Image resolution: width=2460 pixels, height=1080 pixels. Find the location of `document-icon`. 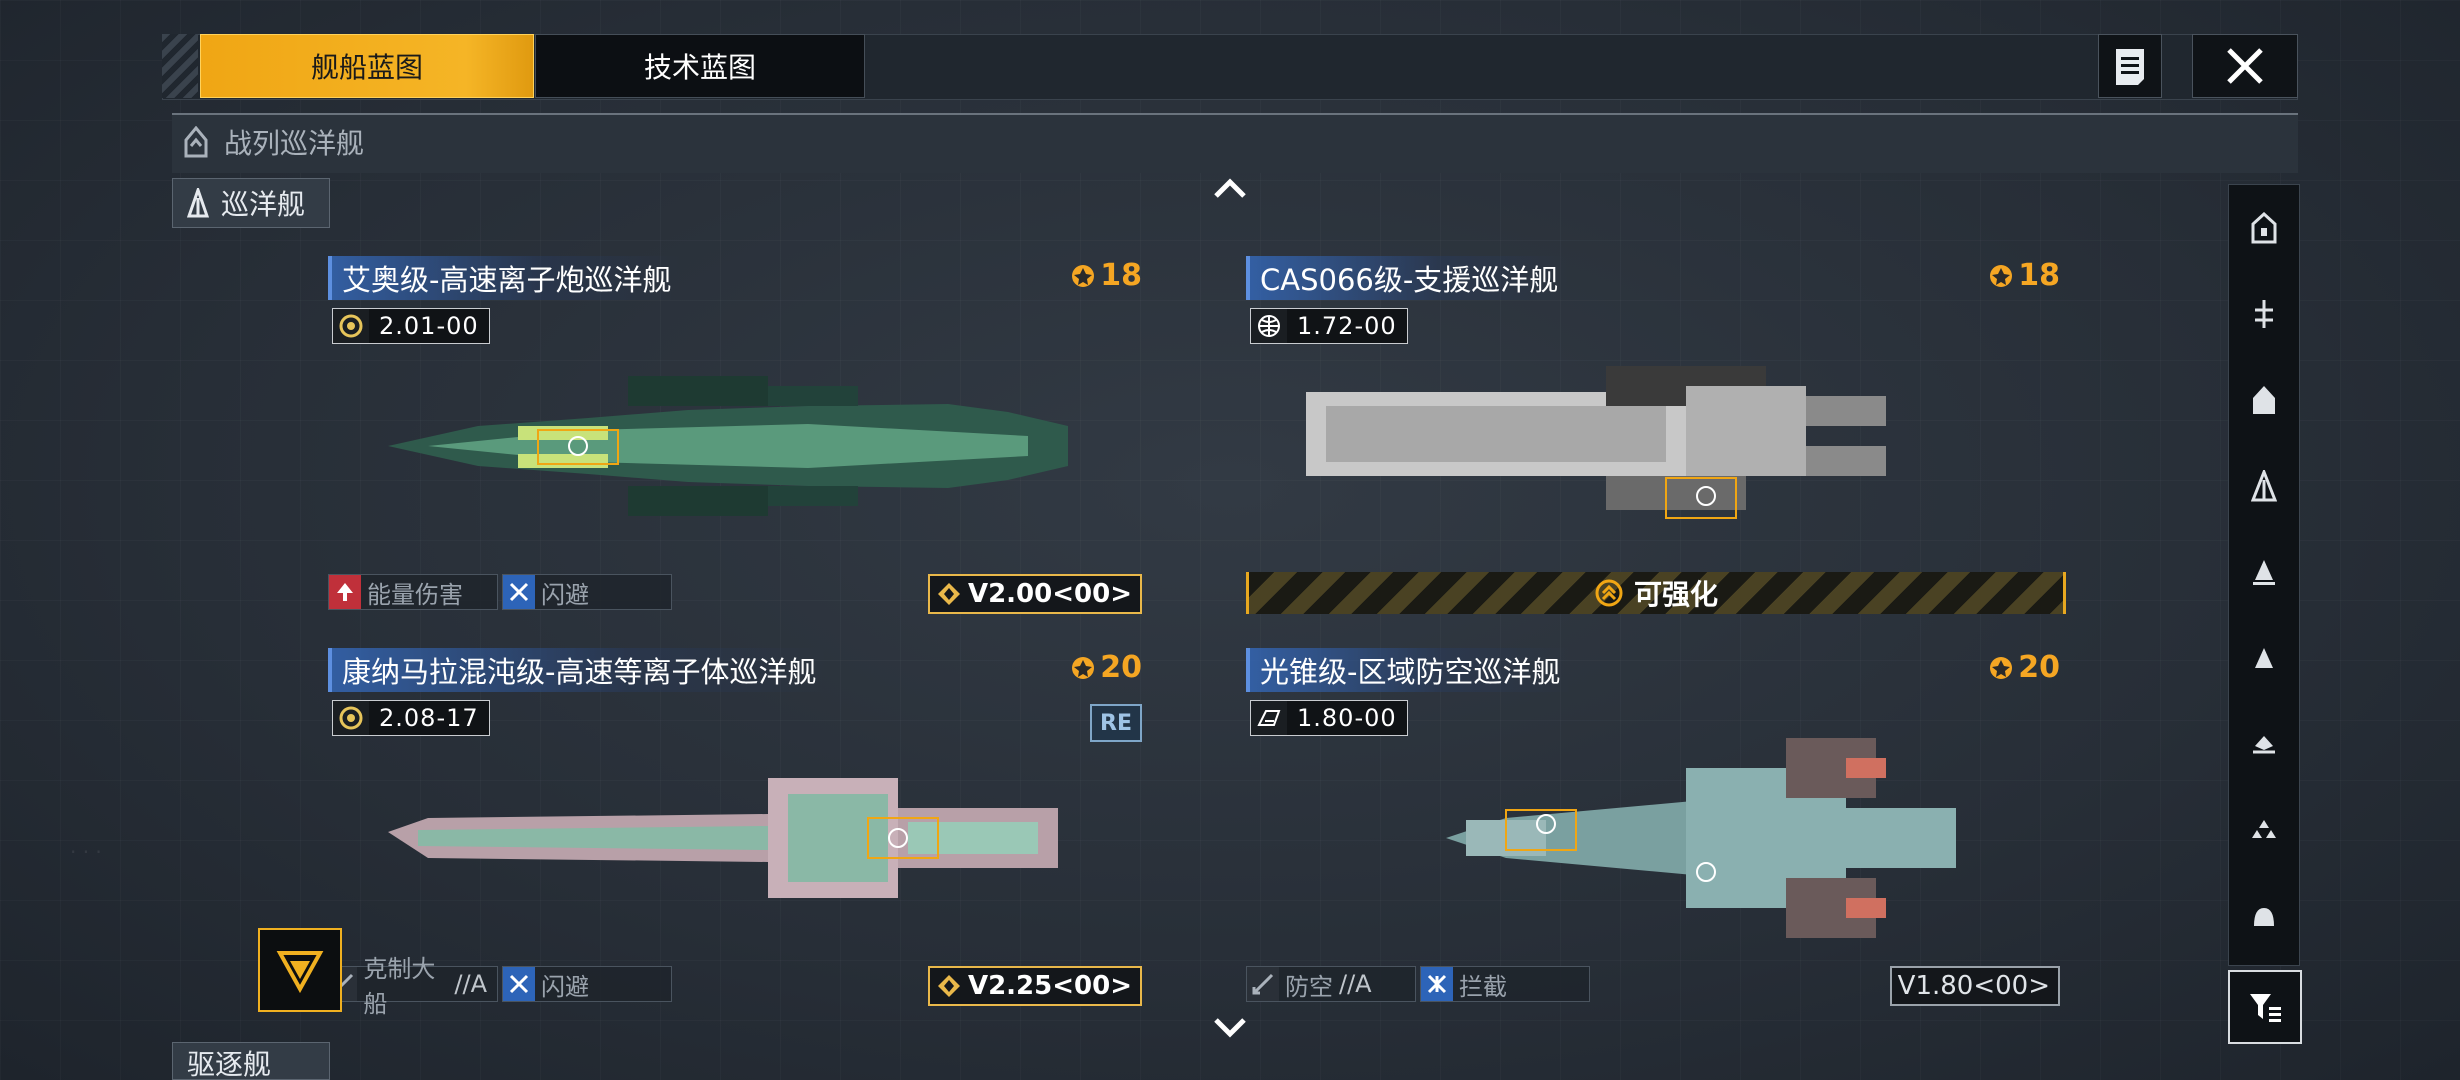

document-icon is located at coordinates (2130, 67).